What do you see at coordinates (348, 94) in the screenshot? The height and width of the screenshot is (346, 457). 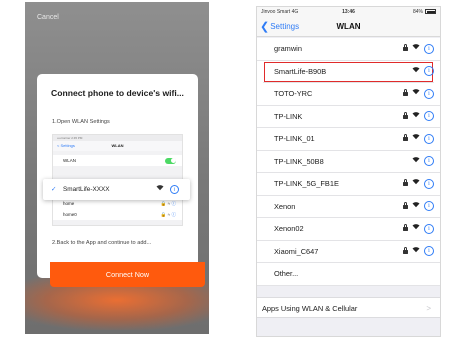 I see `network-row: TOTO-YRC i` at bounding box center [348, 94].